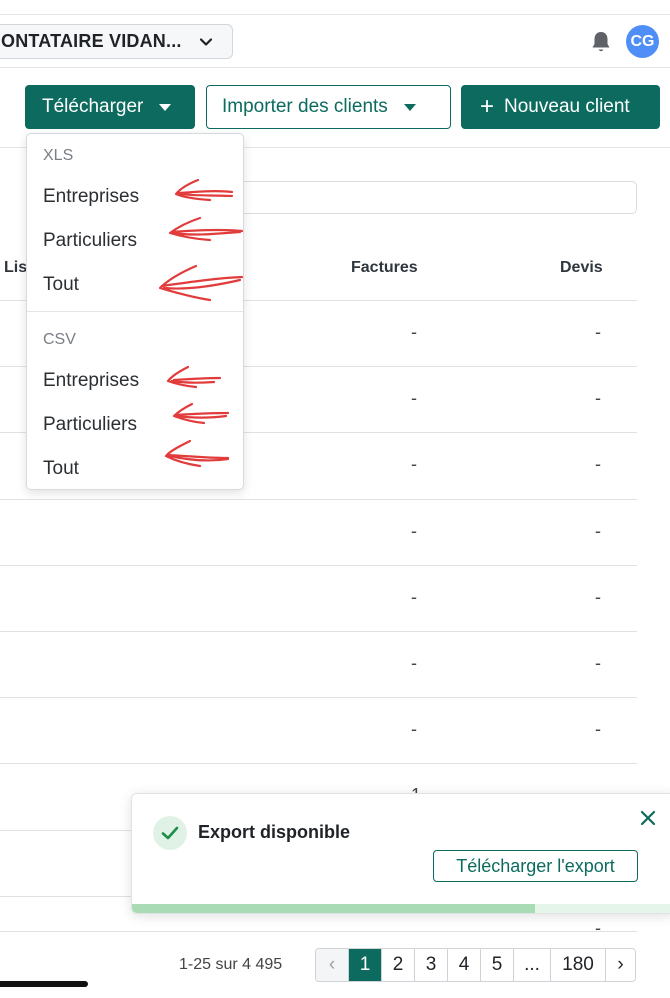 The width and height of the screenshot is (670, 998). Describe the element at coordinates (44, 984) in the screenshot. I see `home-indicator` at that location.